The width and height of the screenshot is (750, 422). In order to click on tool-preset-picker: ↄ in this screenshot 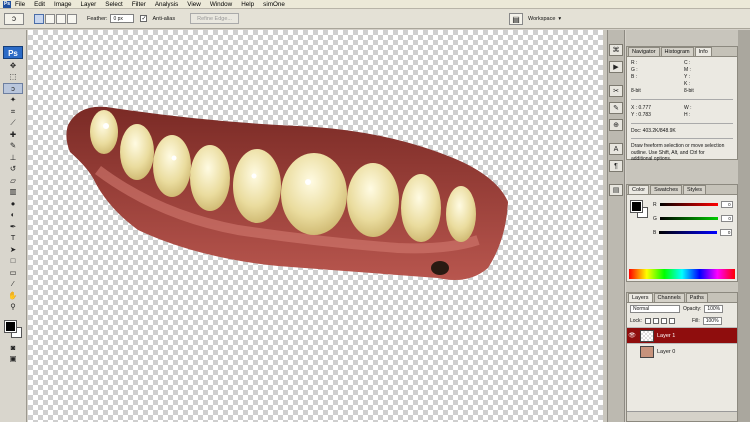, I will do `click(14, 18)`.